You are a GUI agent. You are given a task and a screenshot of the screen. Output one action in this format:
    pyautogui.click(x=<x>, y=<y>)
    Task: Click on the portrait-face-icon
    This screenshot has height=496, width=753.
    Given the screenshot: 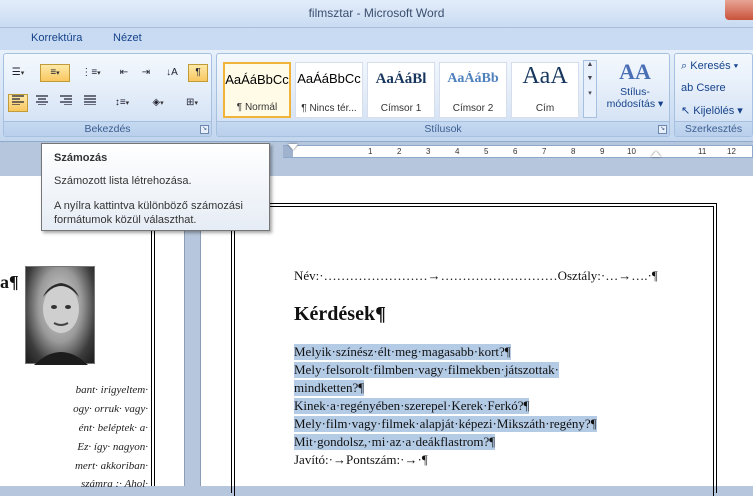 What is the action you would take?
    pyautogui.click(x=61, y=324)
    